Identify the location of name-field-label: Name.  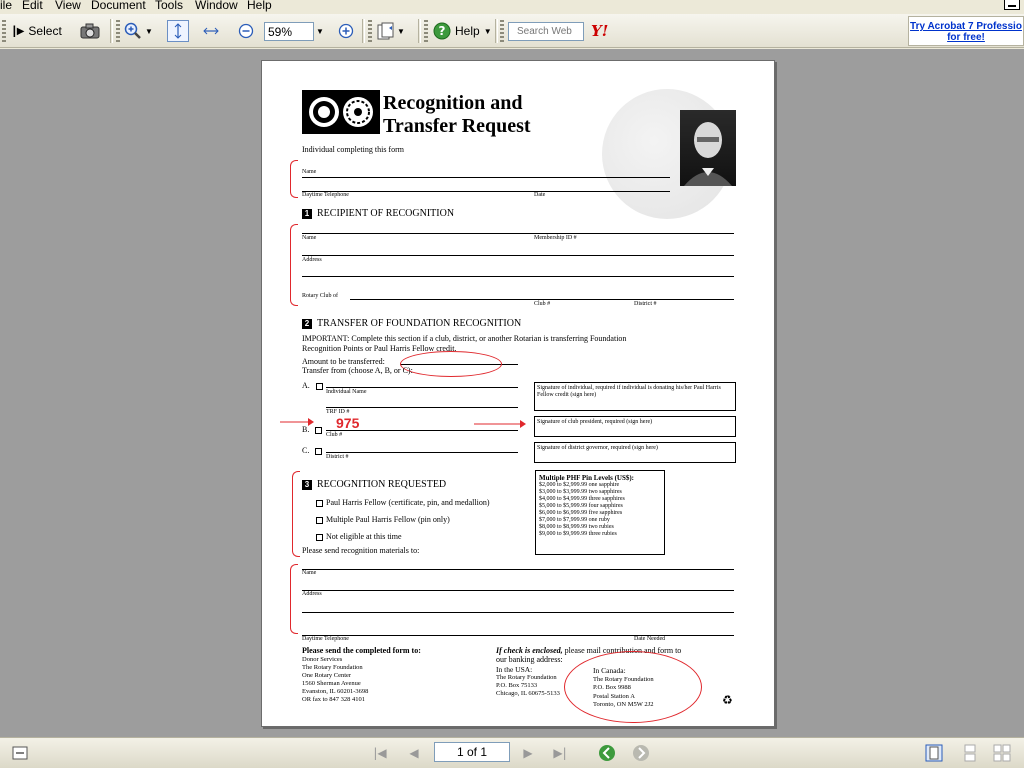
(309, 172).